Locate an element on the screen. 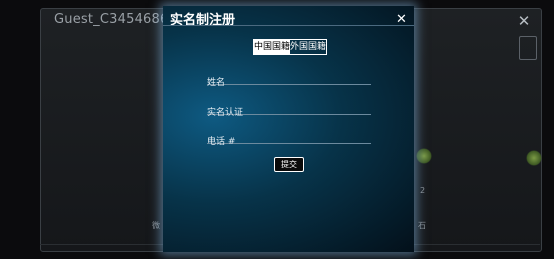 The image size is (554, 259). name-field: 姓名 is located at coordinates (289, 79).